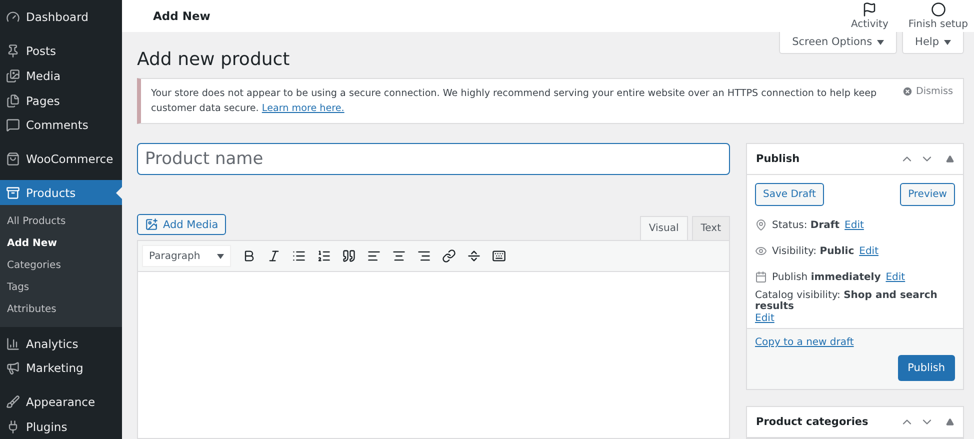 The height and width of the screenshot is (439, 974). Describe the element at coordinates (299, 256) in the screenshot. I see `bullet-list-icon` at that location.